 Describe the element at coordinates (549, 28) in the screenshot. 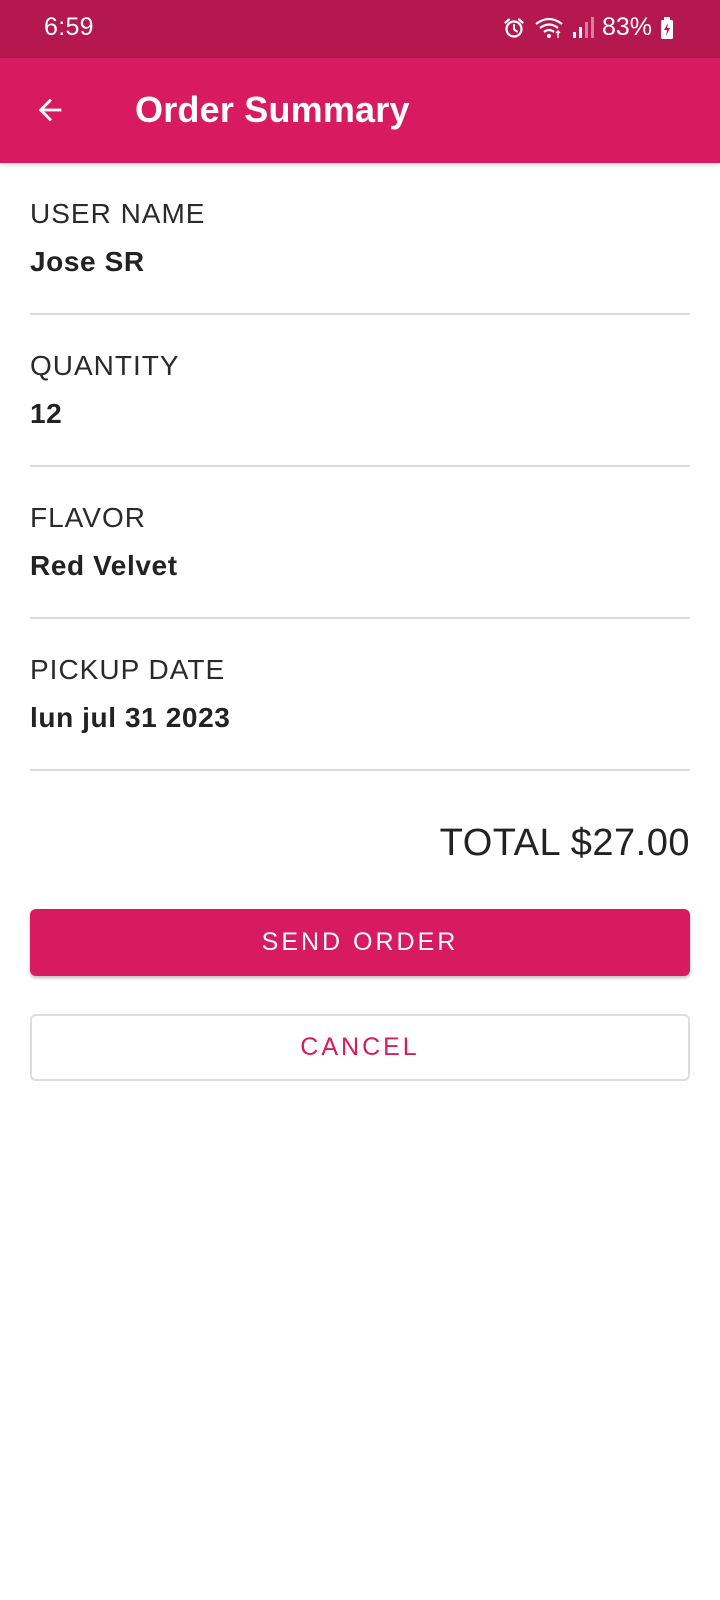

I see `wifi-icon` at that location.